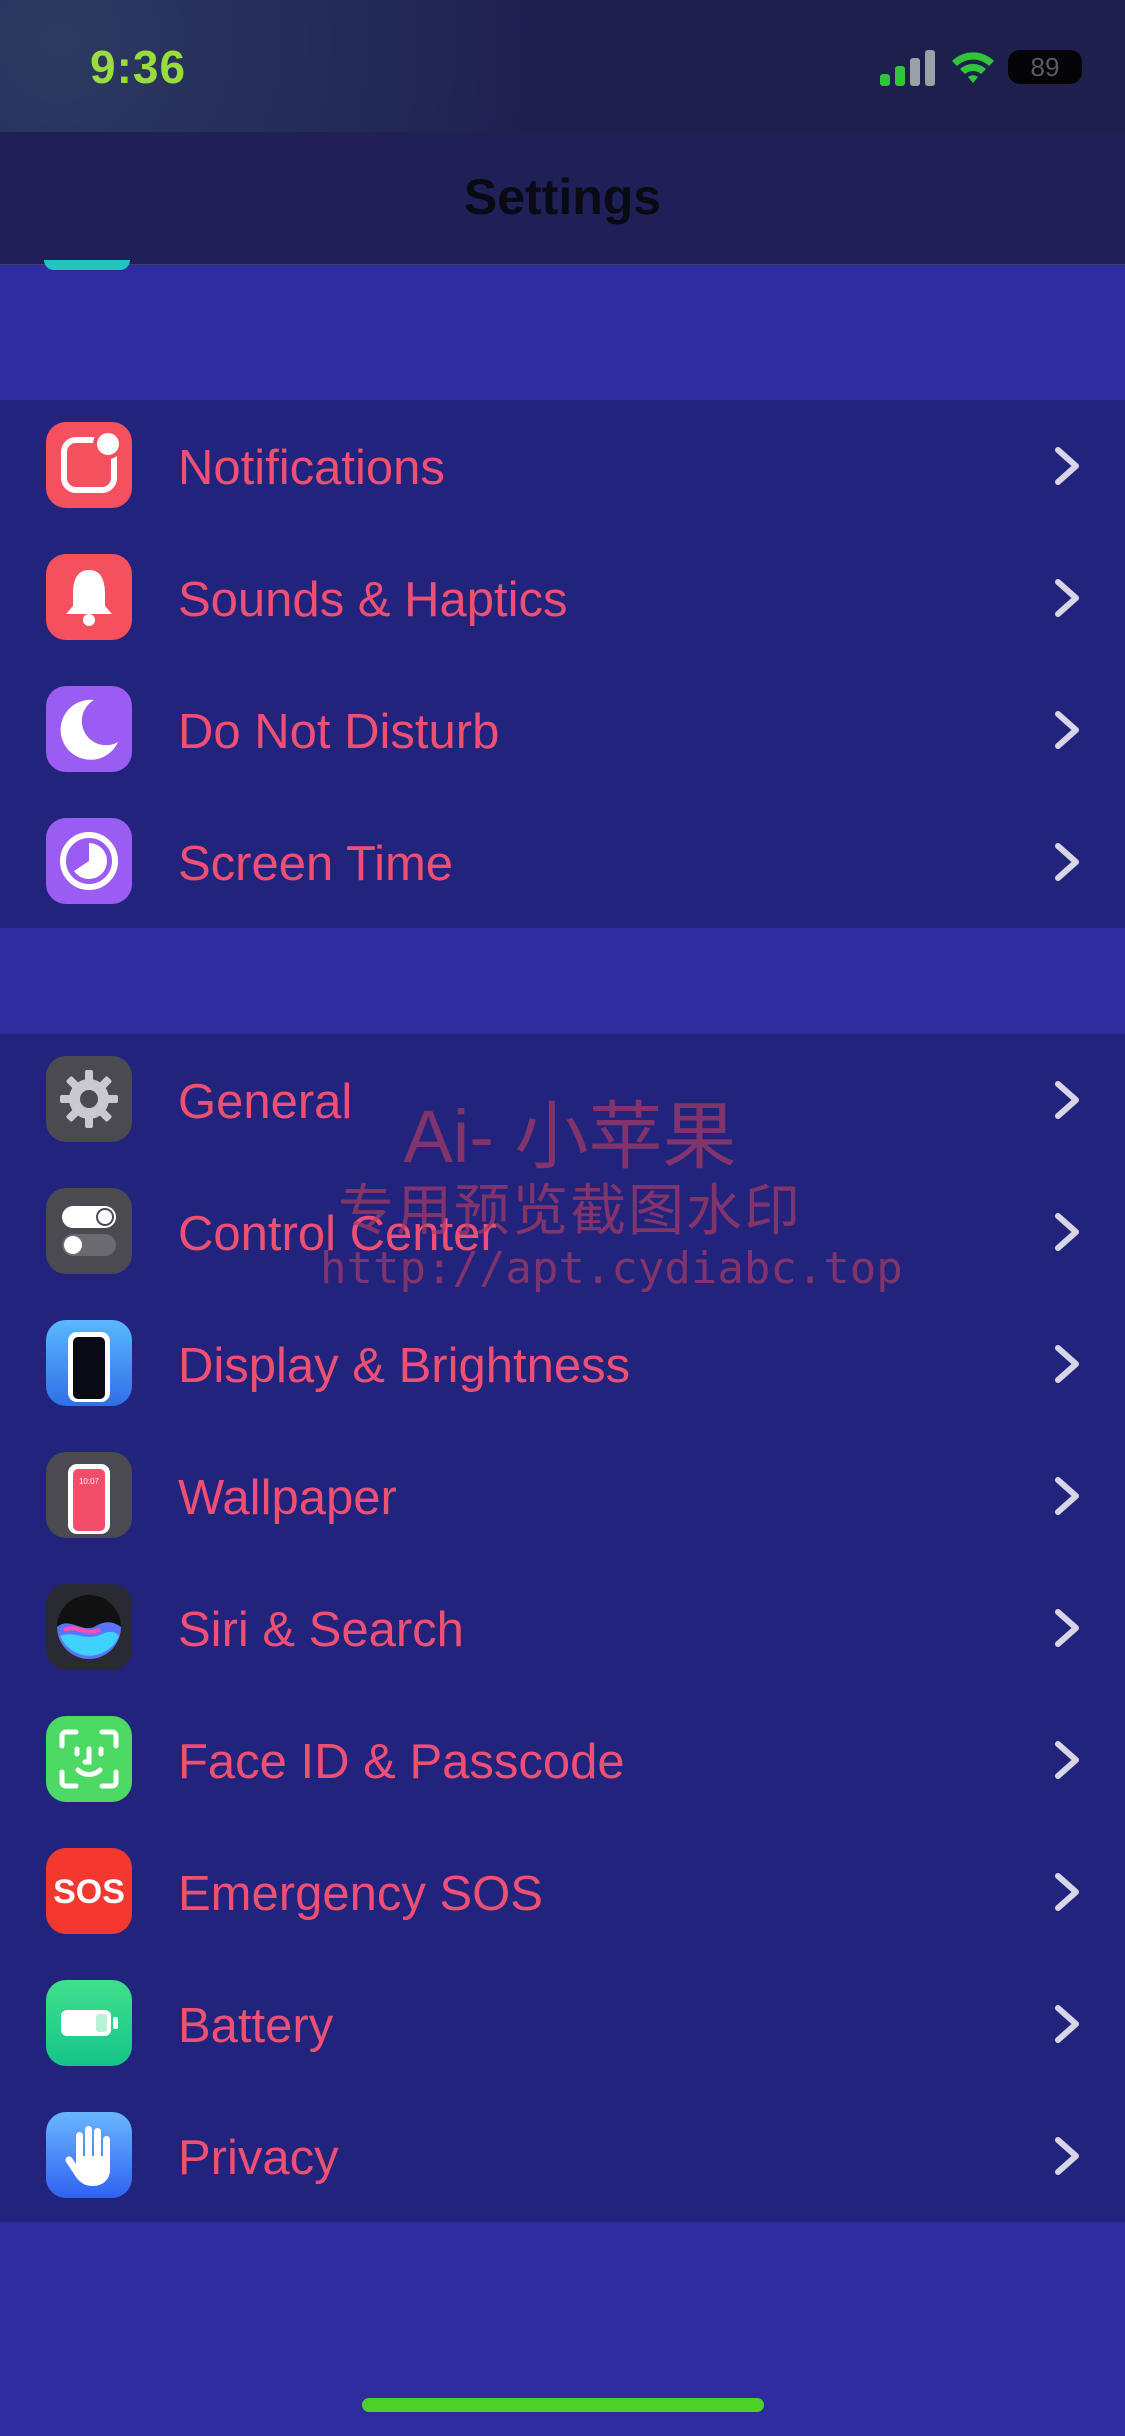  I want to click on settings-row-notifications: Notifications, so click(562, 466).